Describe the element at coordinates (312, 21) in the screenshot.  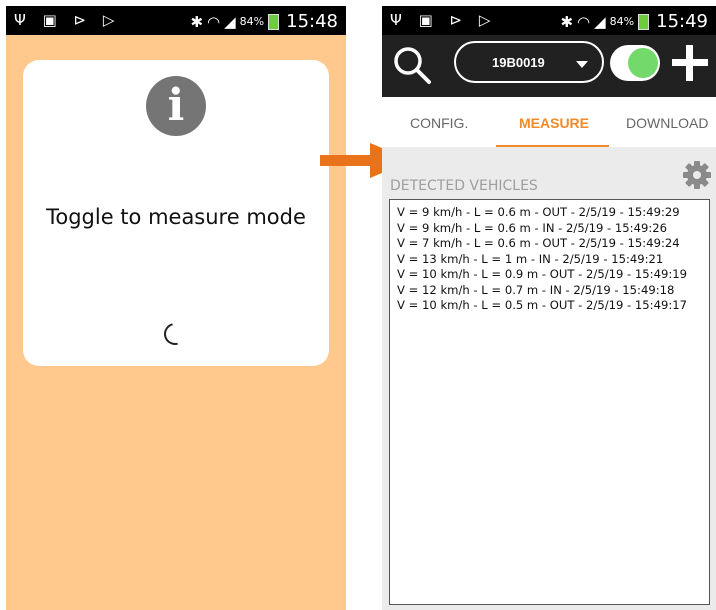
I see `status-time: 15:48` at that location.